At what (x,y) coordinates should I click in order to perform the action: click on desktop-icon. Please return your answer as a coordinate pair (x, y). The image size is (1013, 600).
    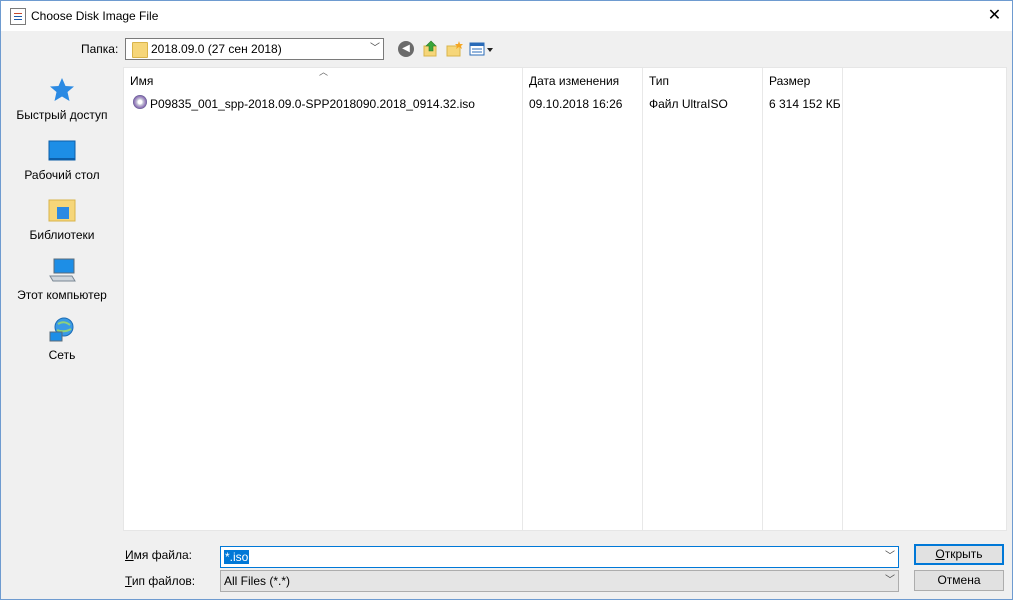
    Looking at the image, I should click on (62, 150).